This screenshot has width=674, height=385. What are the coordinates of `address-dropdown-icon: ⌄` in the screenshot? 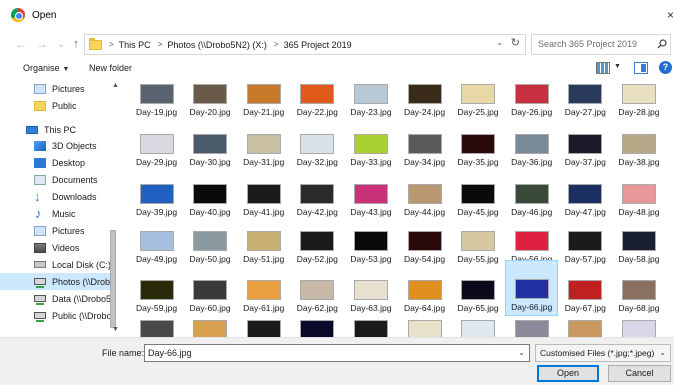 It's located at (499, 42).